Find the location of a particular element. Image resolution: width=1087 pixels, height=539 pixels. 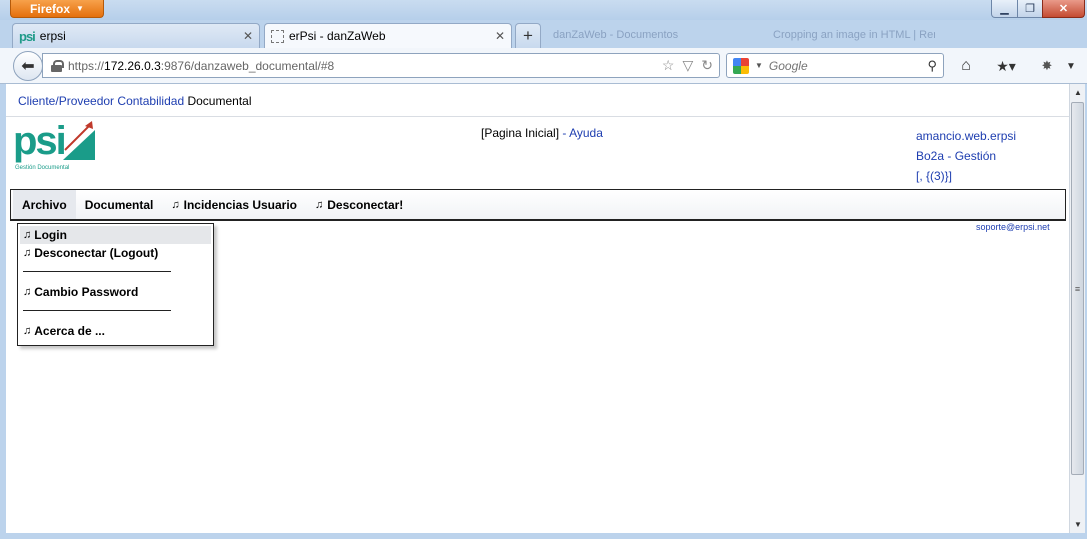

back-arrow-icon: ⬅ is located at coordinates (28, 66).